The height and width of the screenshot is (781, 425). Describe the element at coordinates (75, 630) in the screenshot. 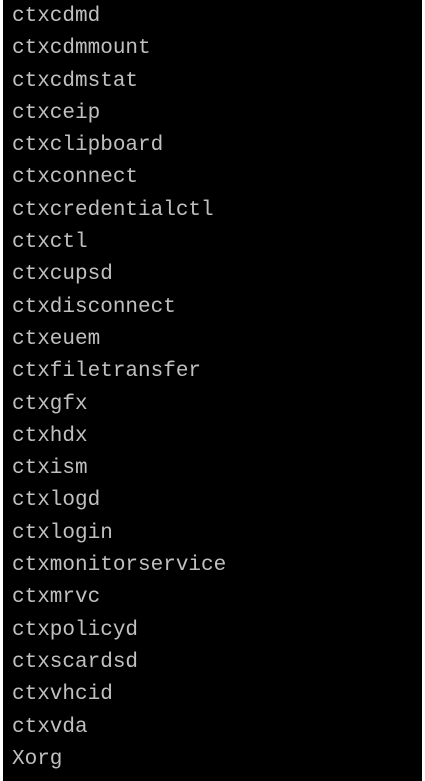

I see `terminal-line: ctxpolicyd` at that location.